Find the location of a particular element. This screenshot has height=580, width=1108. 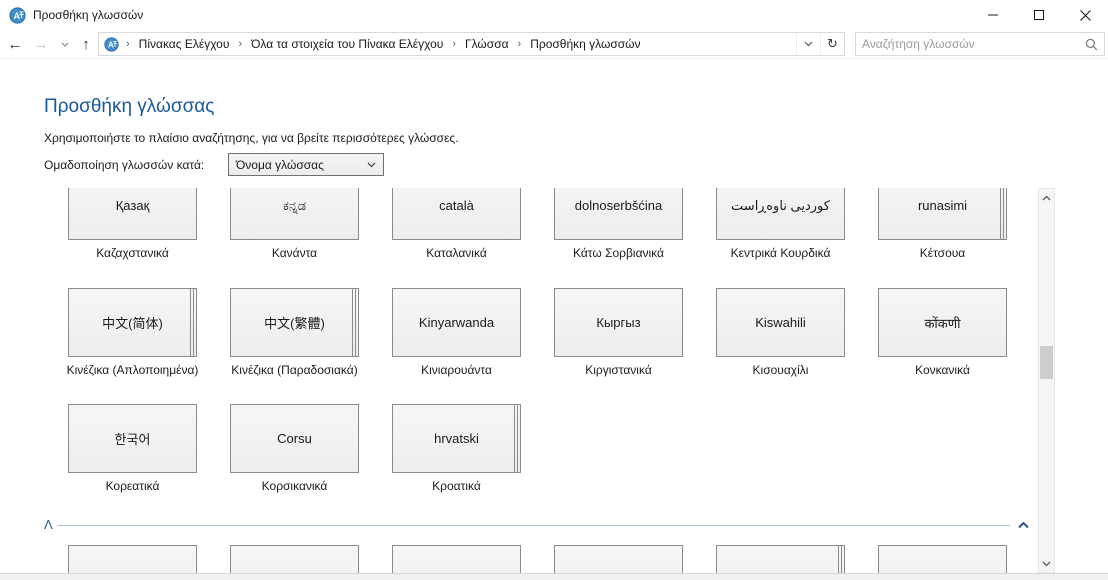

language-tile-native-name: dolnoserbšćina is located at coordinates (618, 205).